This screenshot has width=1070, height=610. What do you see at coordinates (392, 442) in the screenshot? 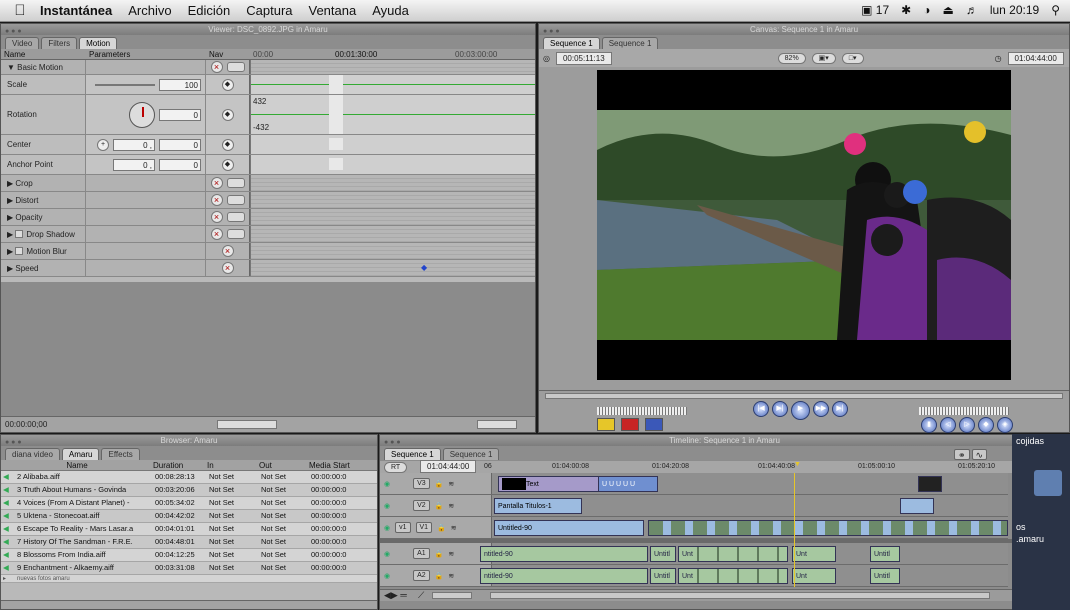
I see `window-buttons-icon: ● ● ●` at bounding box center [392, 442].